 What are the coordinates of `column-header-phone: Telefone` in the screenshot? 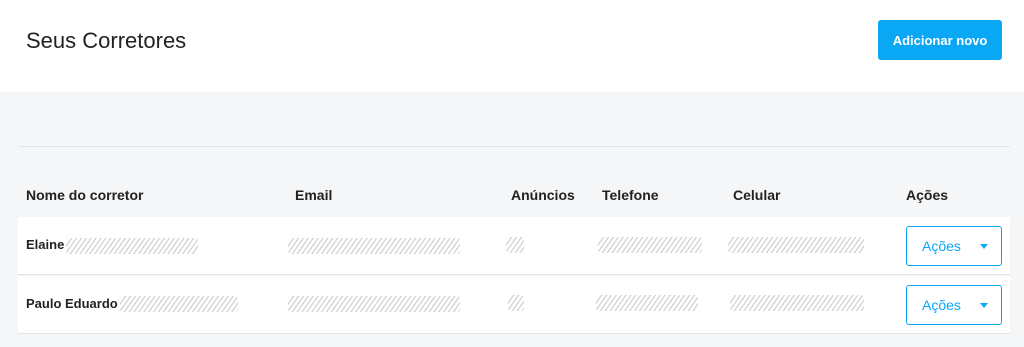 It's located at (630, 195).